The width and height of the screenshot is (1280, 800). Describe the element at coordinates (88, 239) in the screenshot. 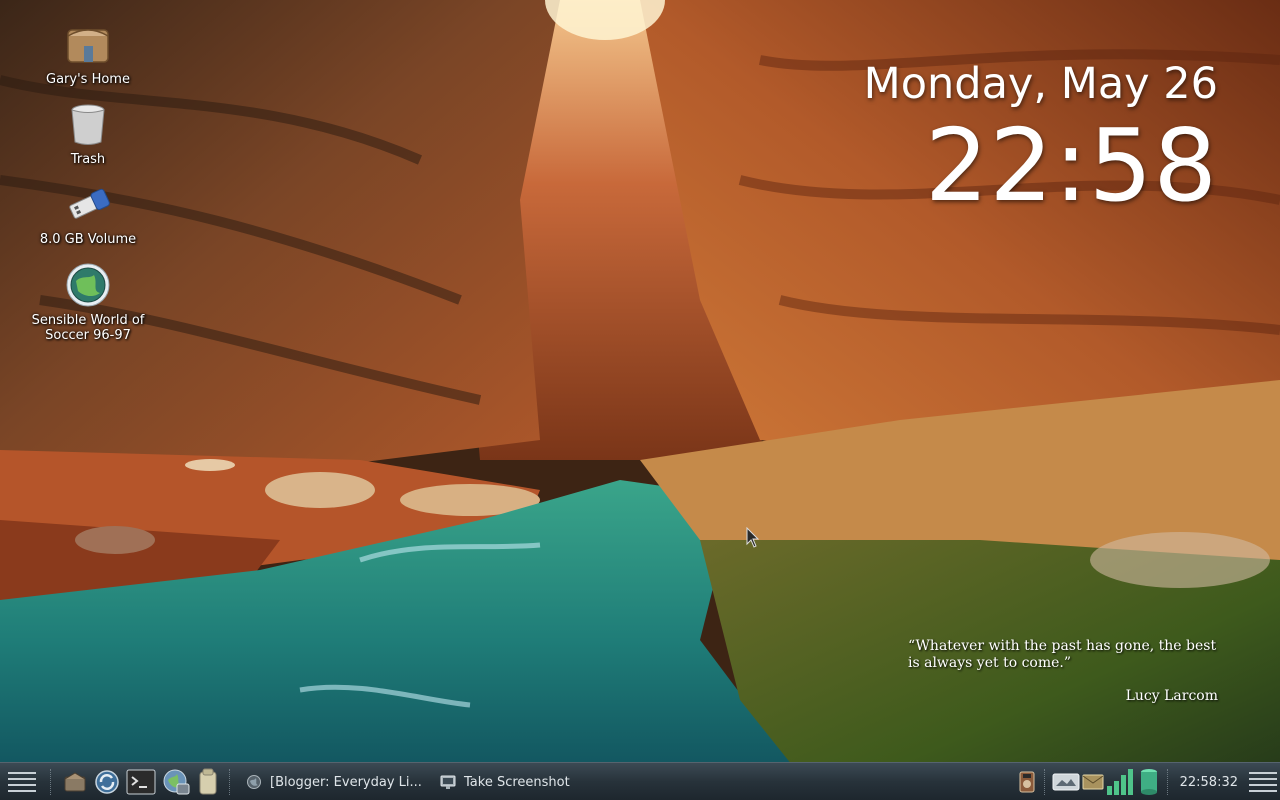

I see `desktop-icon-label: 8.0 GB Volume` at that location.